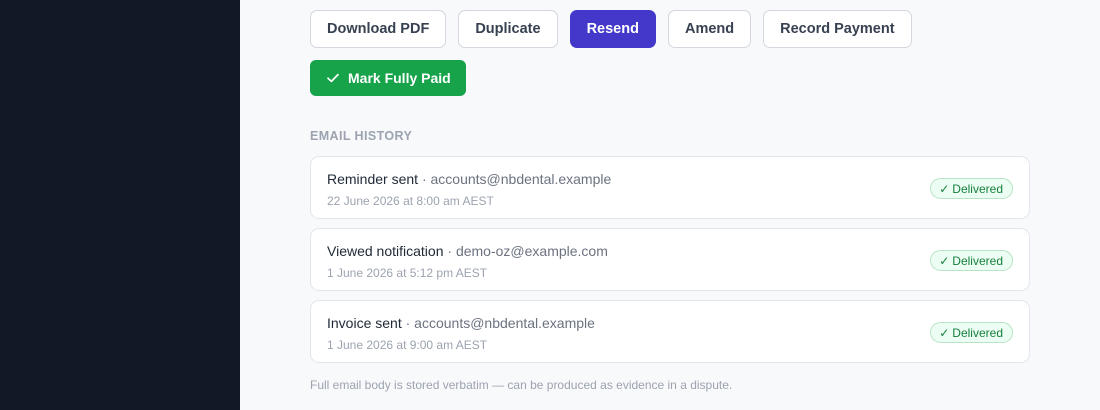 Image resolution: width=1100 pixels, height=410 pixels. What do you see at coordinates (378, 29) in the screenshot?
I see `download-pdf-button: Download PDF` at bounding box center [378, 29].